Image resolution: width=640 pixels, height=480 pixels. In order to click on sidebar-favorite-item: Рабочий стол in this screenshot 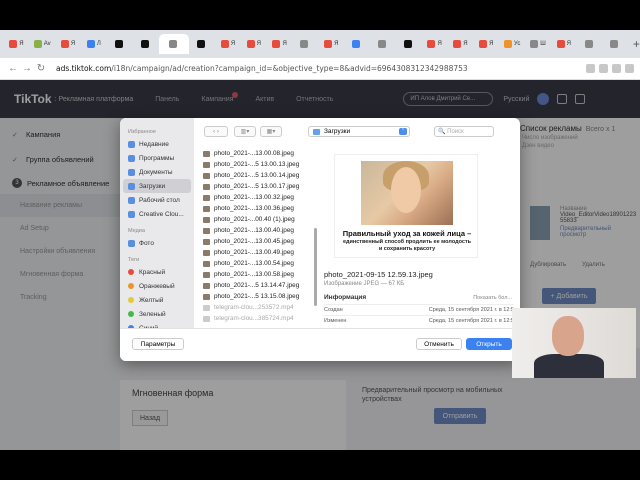, I will do `click(157, 200)`.